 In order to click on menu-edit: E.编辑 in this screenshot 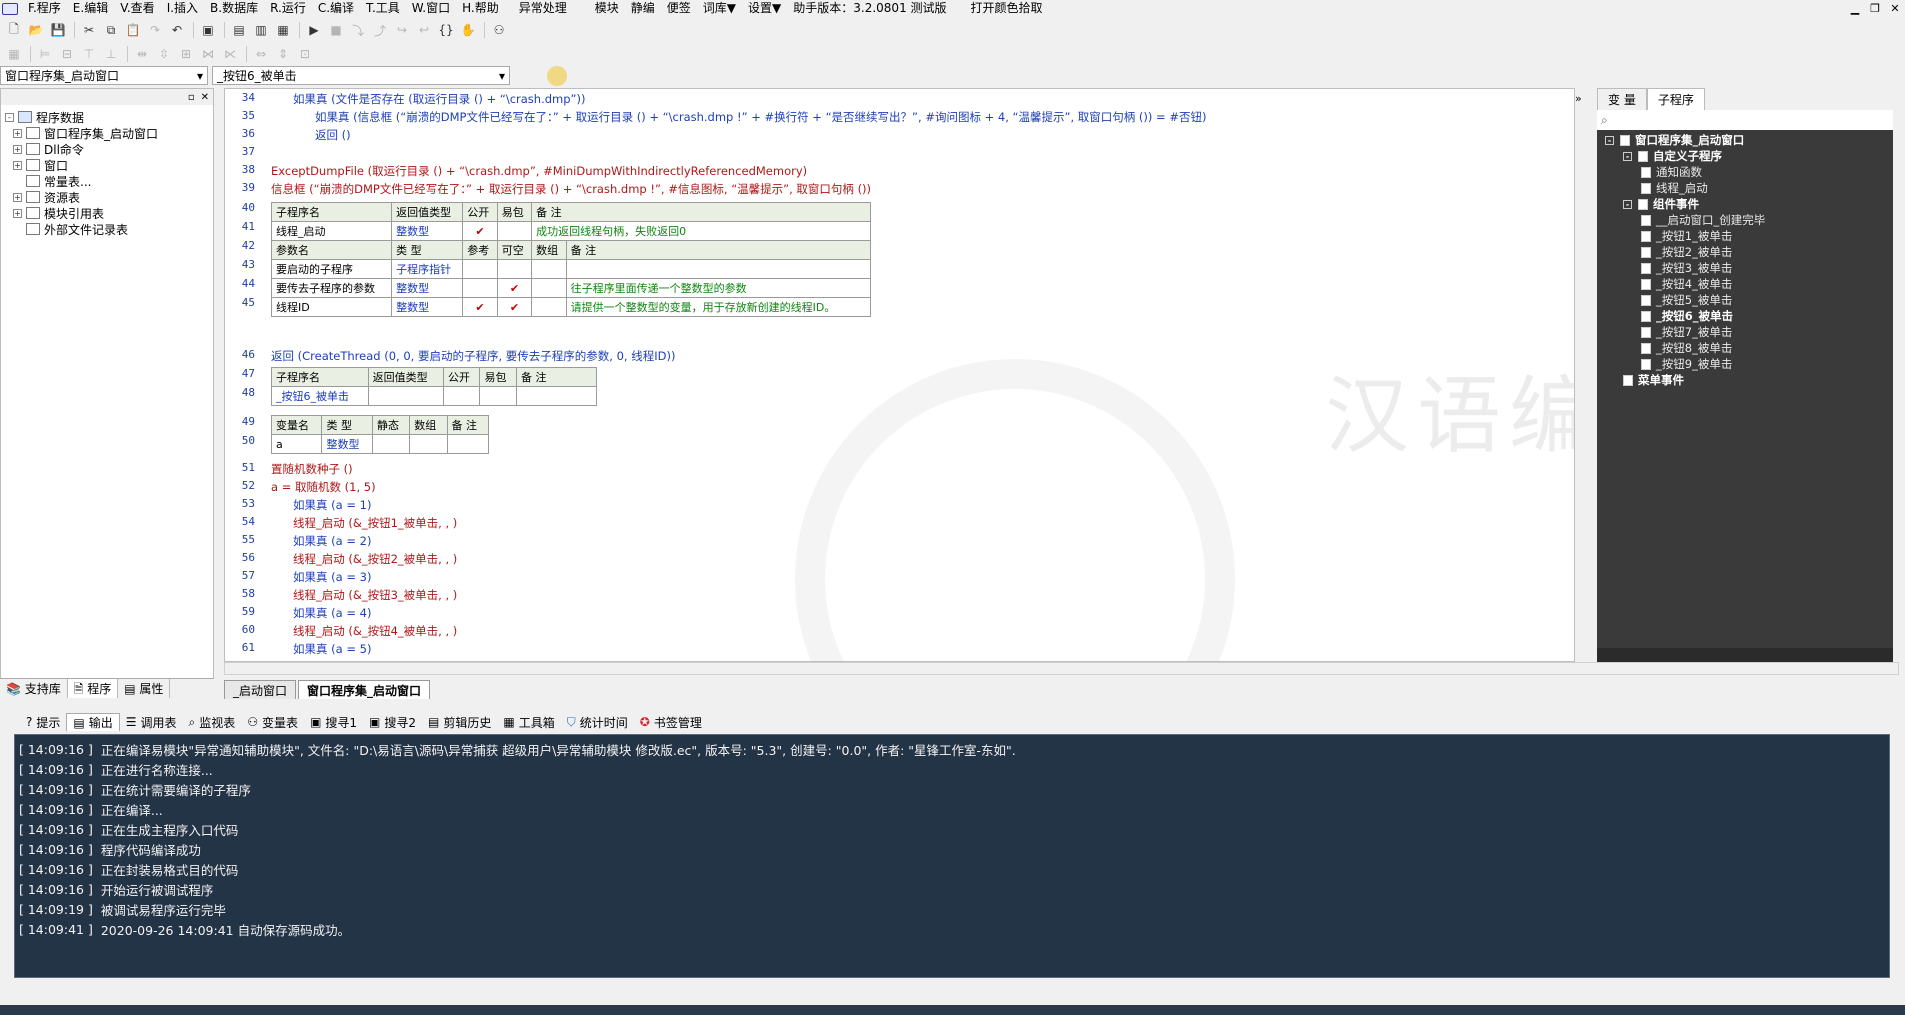, I will do `click(90, 8)`.